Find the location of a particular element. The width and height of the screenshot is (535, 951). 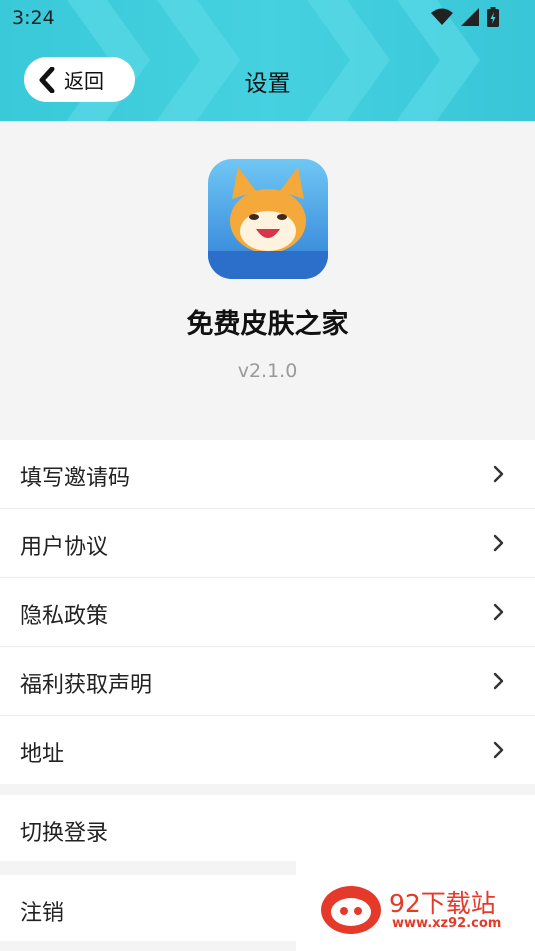

wifi-icon is located at coordinates (442, 16).